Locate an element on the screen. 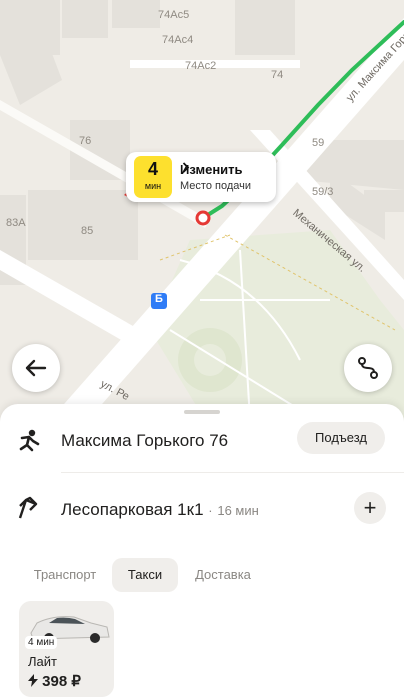 The width and height of the screenshot is (404, 700). pickup-bubble: 4 мин Изменить Место подачи is located at coordinates (201, 177).